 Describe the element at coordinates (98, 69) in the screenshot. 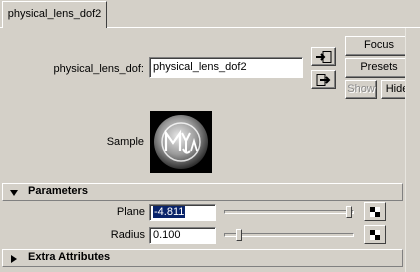

I see `node-name-label: physical_lens_dof:` at that location.